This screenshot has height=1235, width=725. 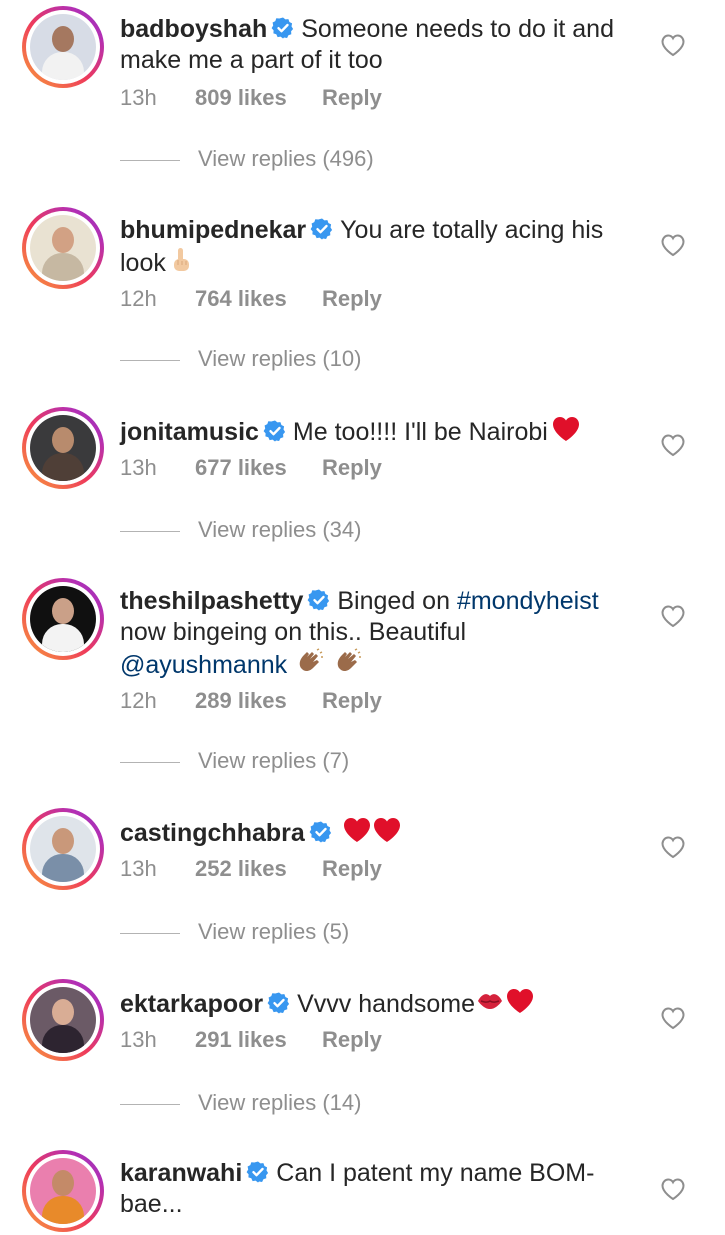 I want to click on kiss-mark-emoji-icon, so click(x=490, y=1001).